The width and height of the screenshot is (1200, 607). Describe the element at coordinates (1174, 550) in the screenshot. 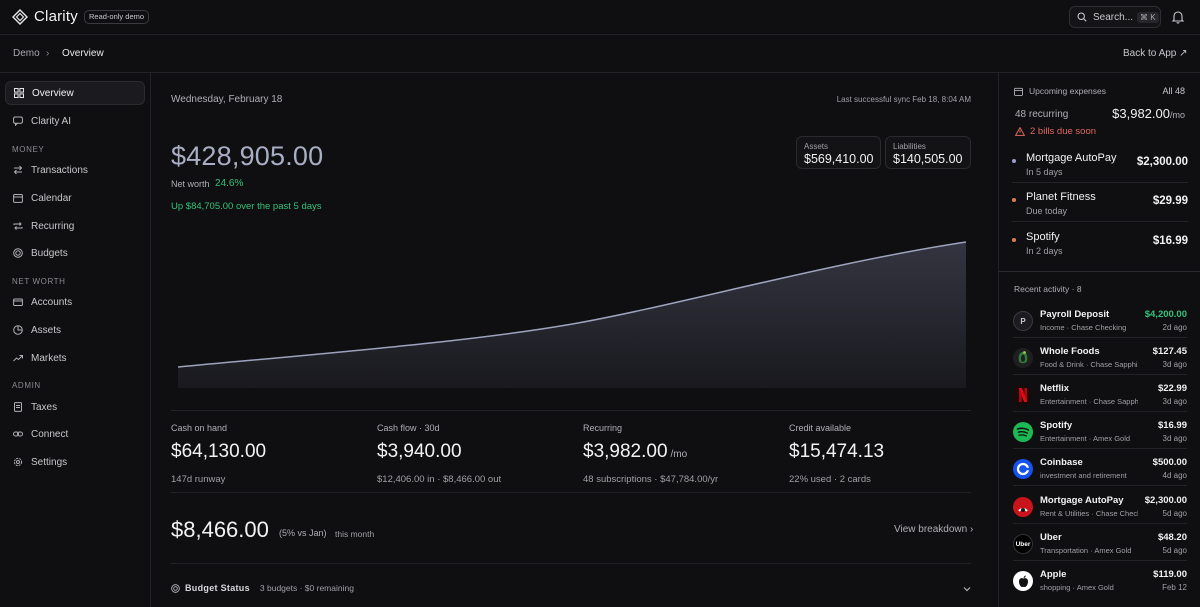

I see `activity-time: 5d ago` at that location.